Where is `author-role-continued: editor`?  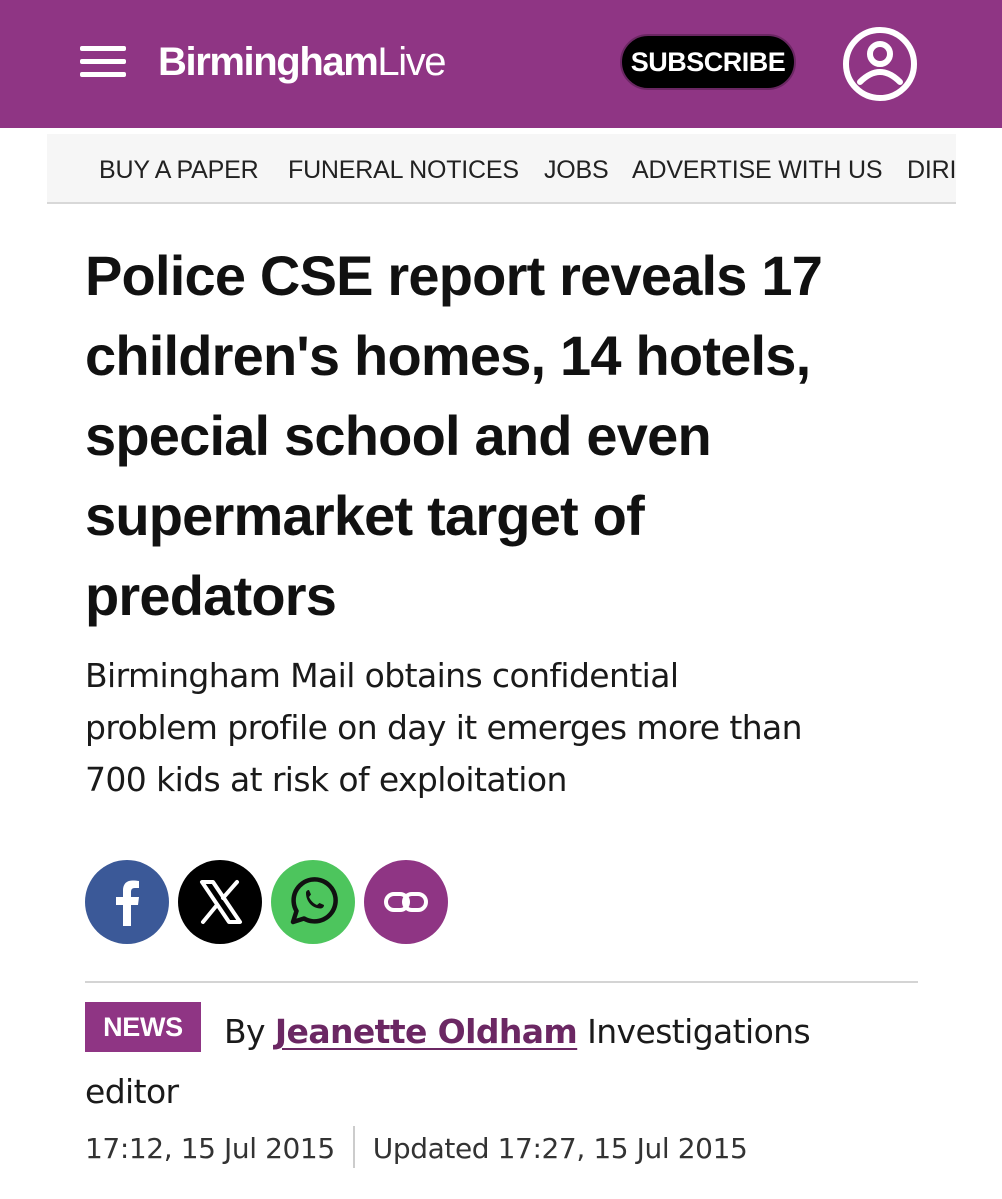
author-role-continued: editor is located at coordinates (132, 1091).